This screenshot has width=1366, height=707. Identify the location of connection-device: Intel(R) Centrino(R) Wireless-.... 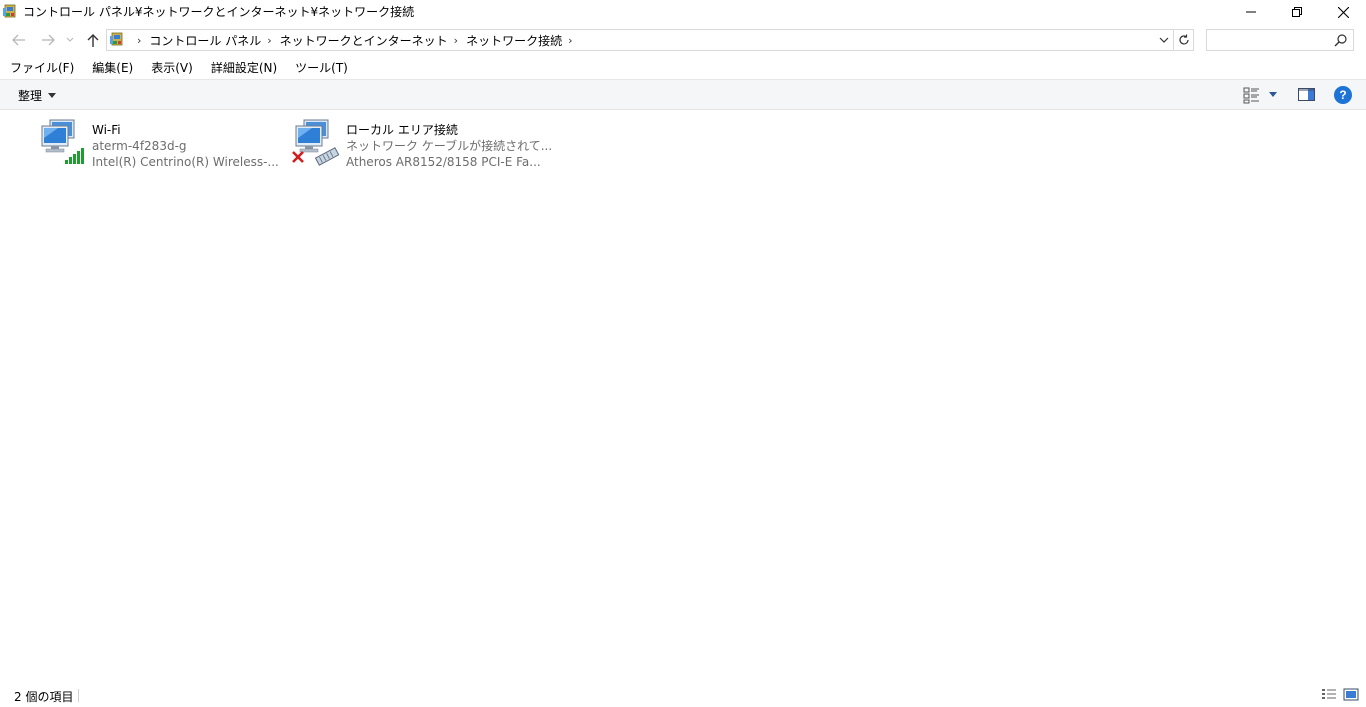
(185, 162).